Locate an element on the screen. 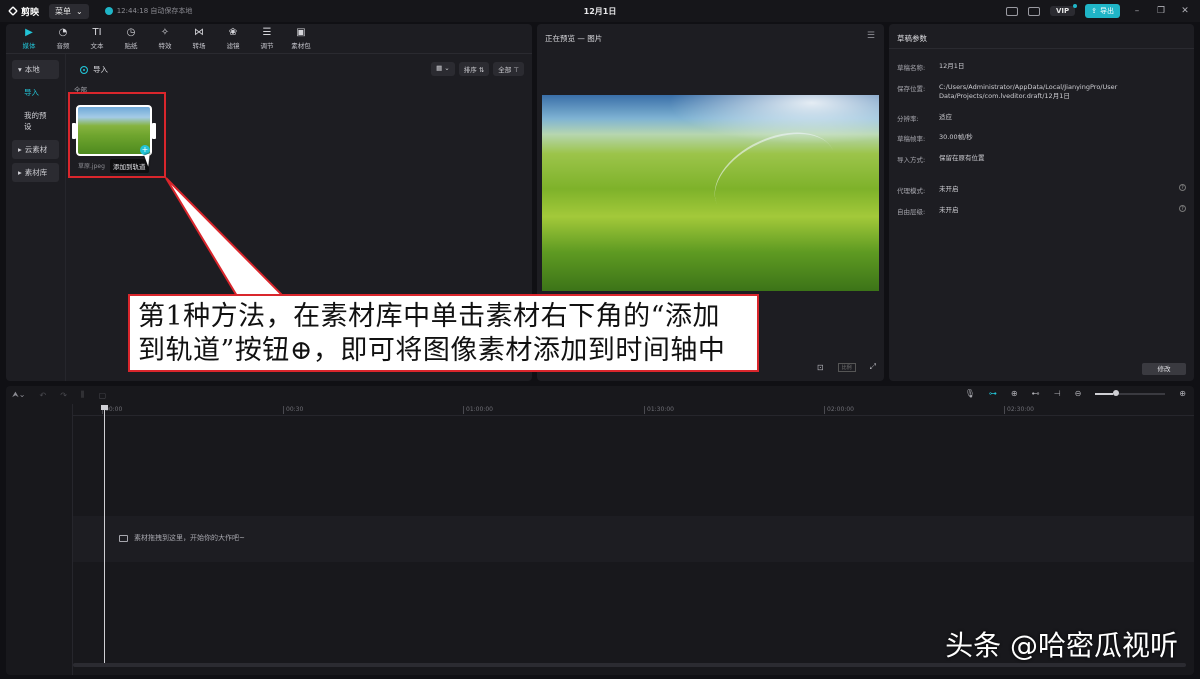 This screenshot has width=1200, height=679. annotation-line-1: 第1种方法，在素材库中单击素材右下角的“添加 is located at coordinates (429, 316).